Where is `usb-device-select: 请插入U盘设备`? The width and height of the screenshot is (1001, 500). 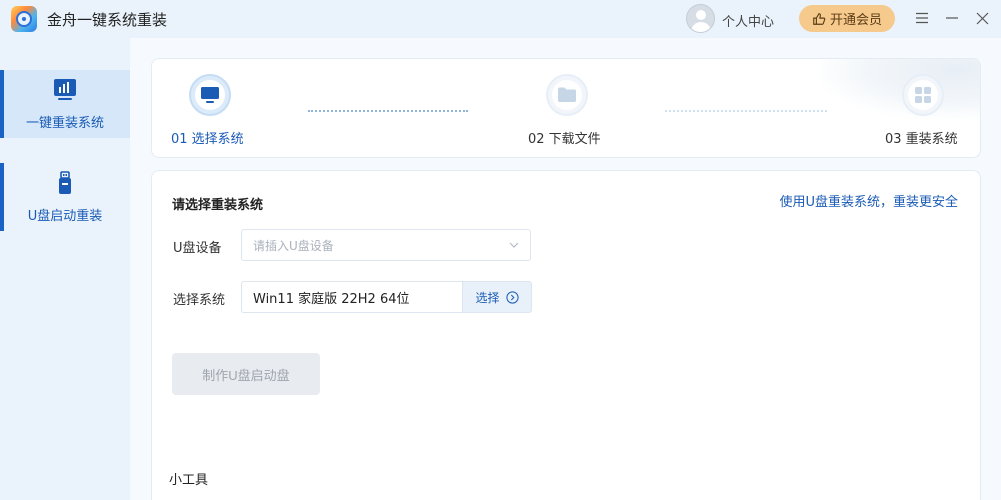
usb-device-select: 请插入U盘设备 is located at coordinates (386, 245).